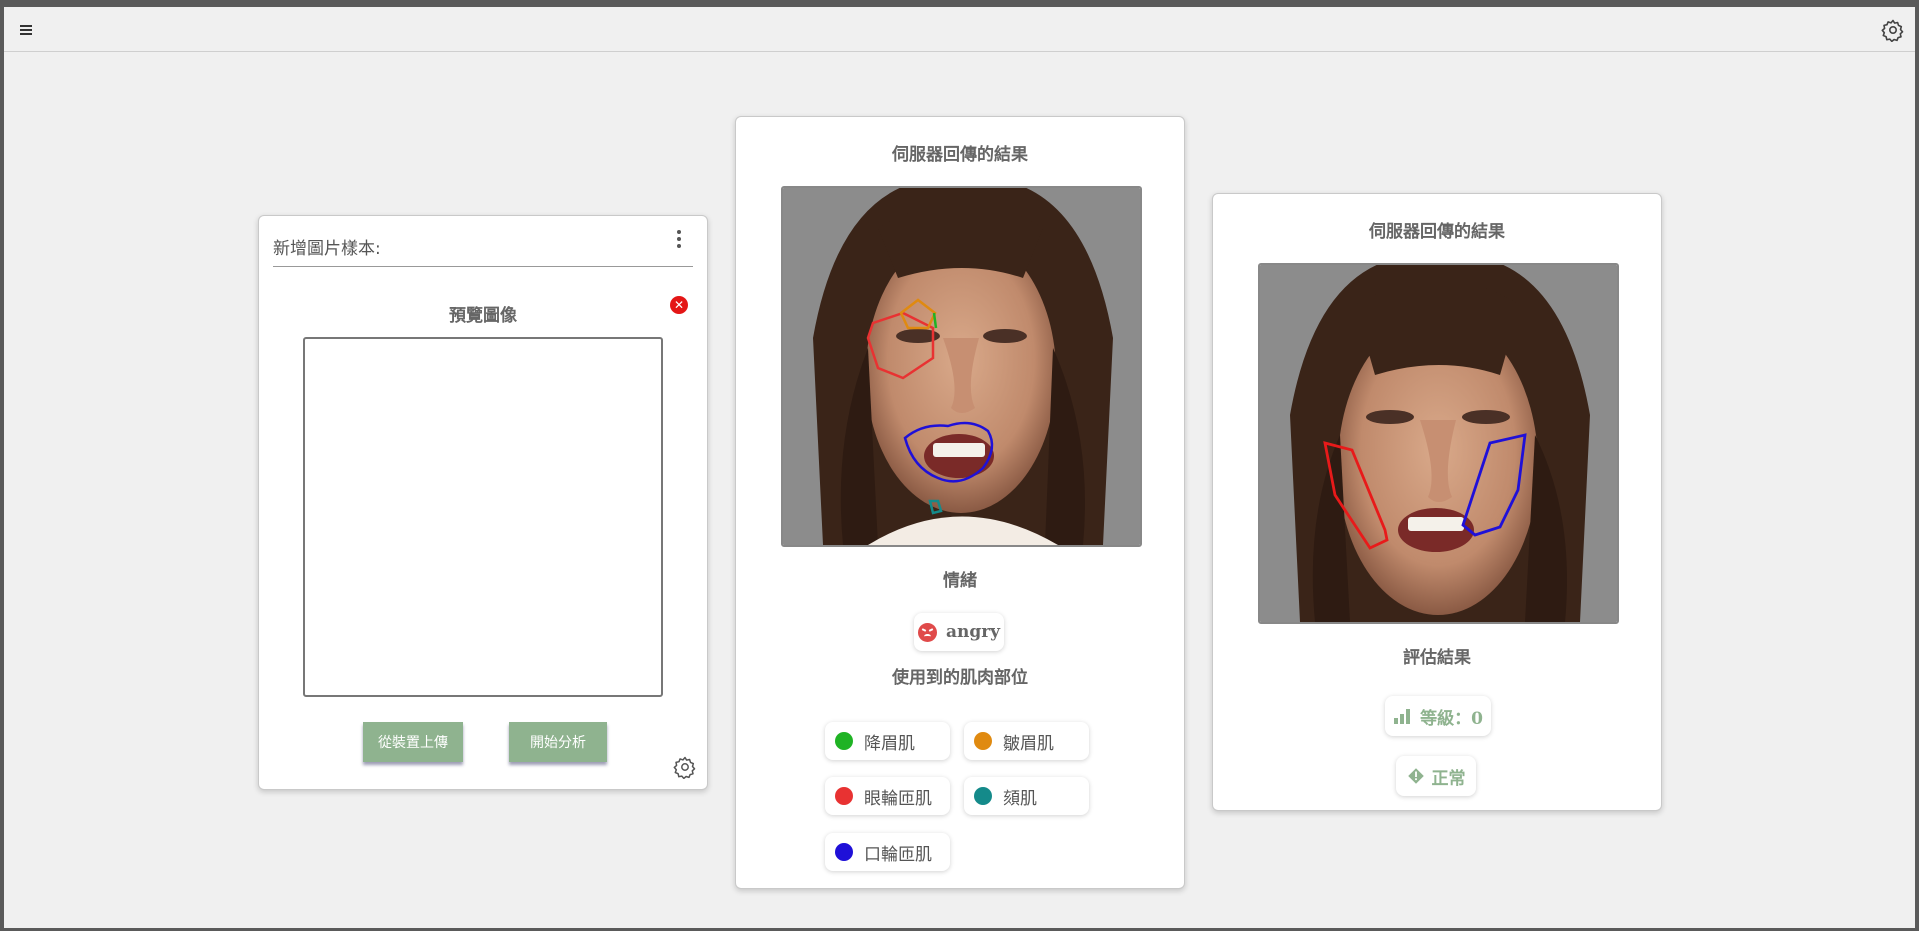  I want to click on top-bar, so click(959, 29).